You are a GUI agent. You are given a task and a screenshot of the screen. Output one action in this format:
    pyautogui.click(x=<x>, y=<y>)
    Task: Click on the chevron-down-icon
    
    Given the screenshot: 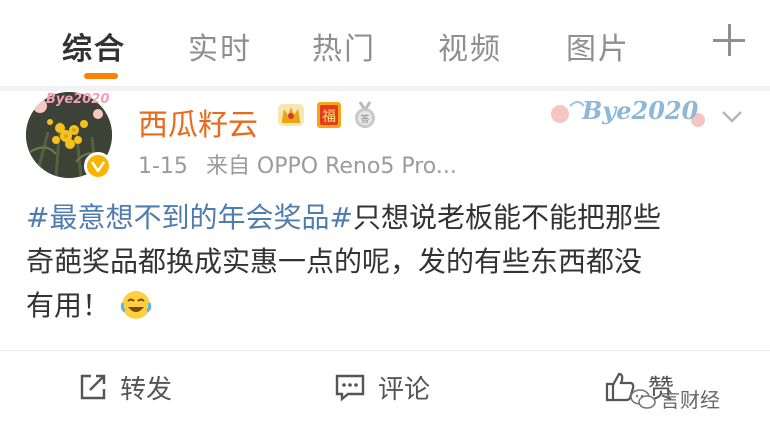 What is the action you would take?
    pyautogui.click(x=732, y=116)
    